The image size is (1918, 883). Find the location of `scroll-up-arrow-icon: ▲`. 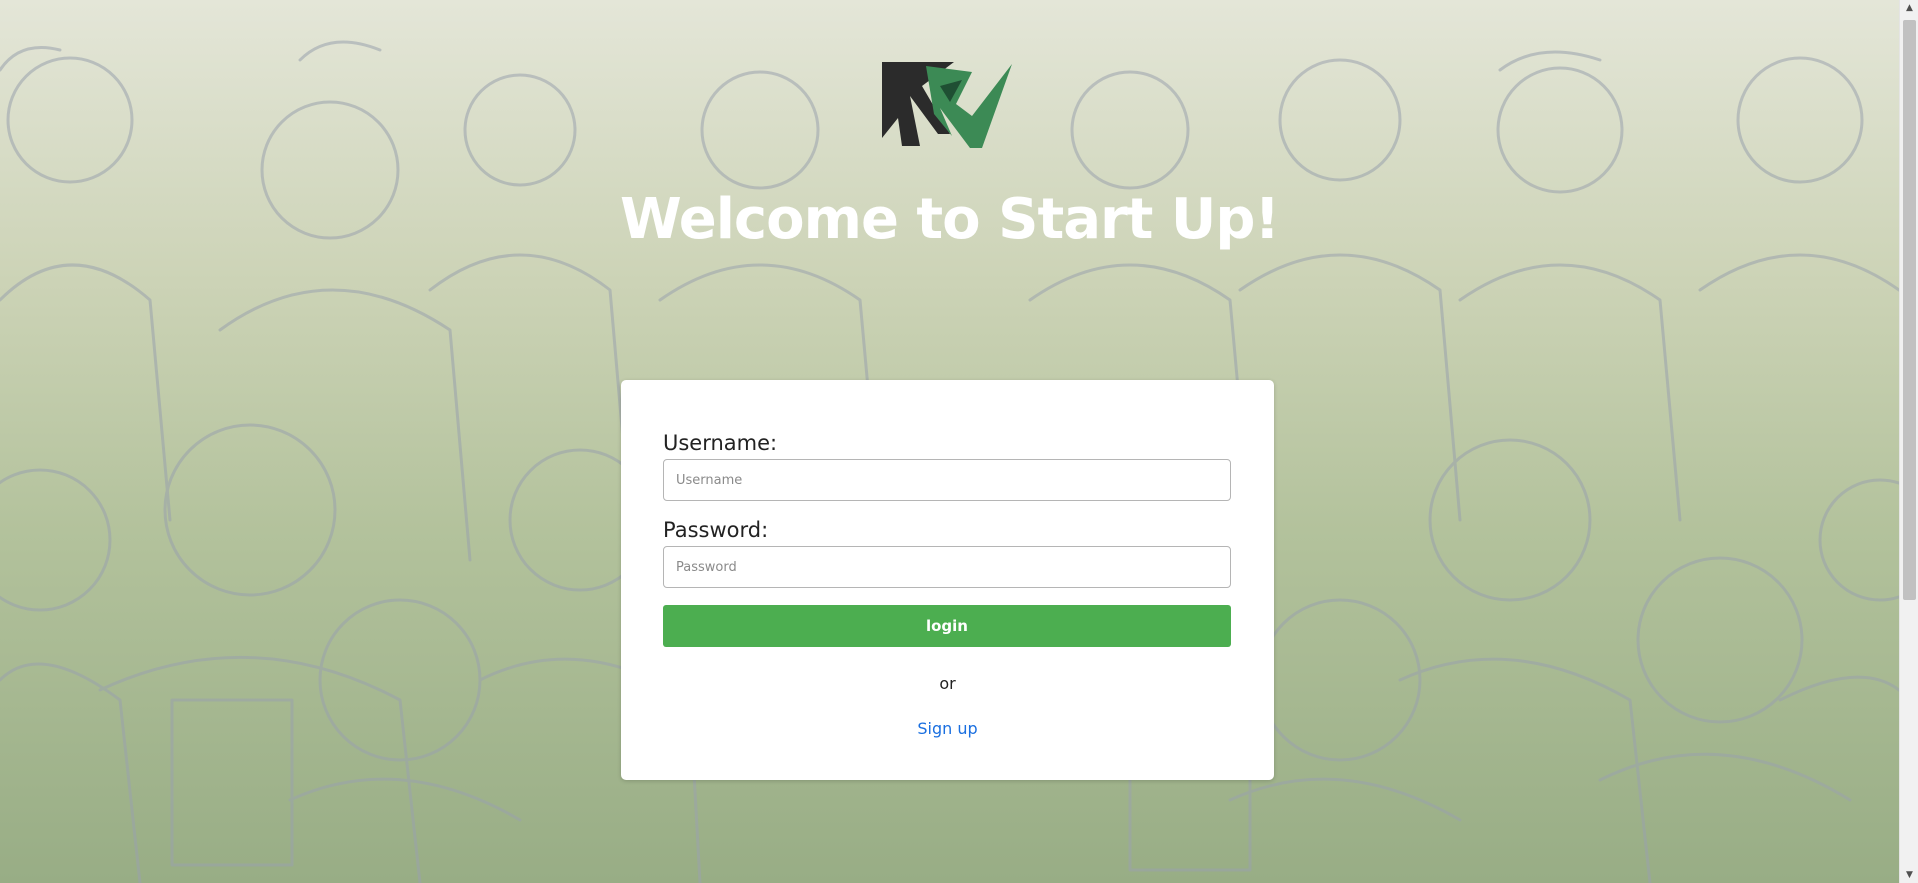

scroll-up-arrow-icon: ▲ is located at coordinates (1909, 8).